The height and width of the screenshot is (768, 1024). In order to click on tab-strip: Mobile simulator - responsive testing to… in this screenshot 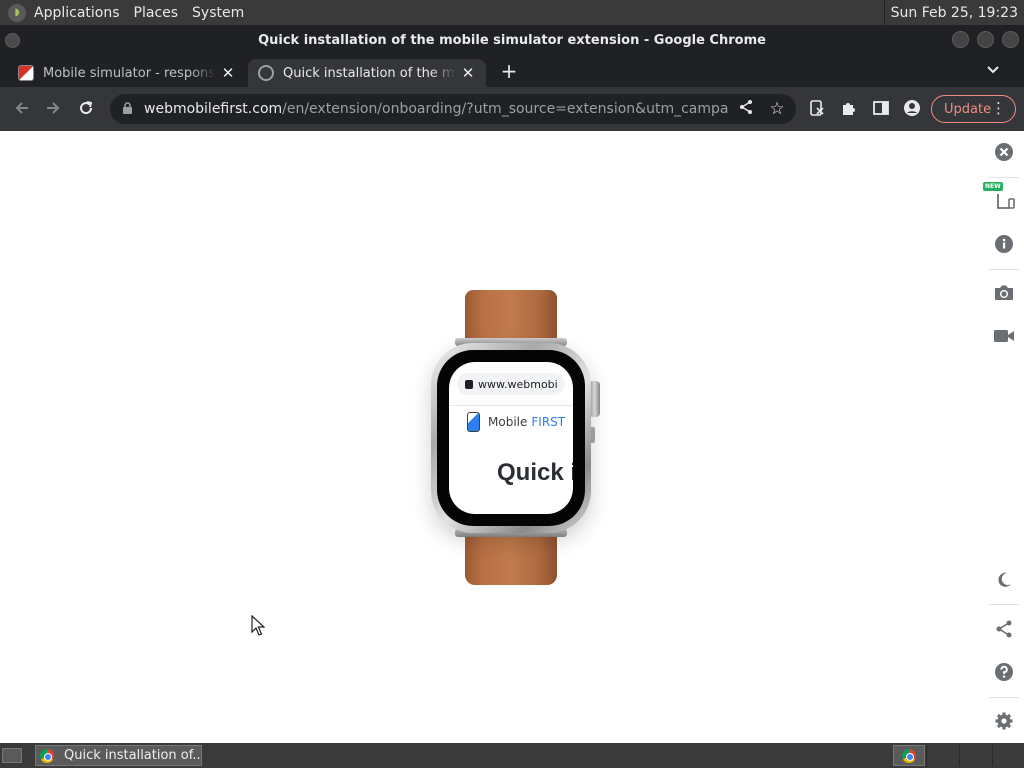, I will do `click(512, 71)`.